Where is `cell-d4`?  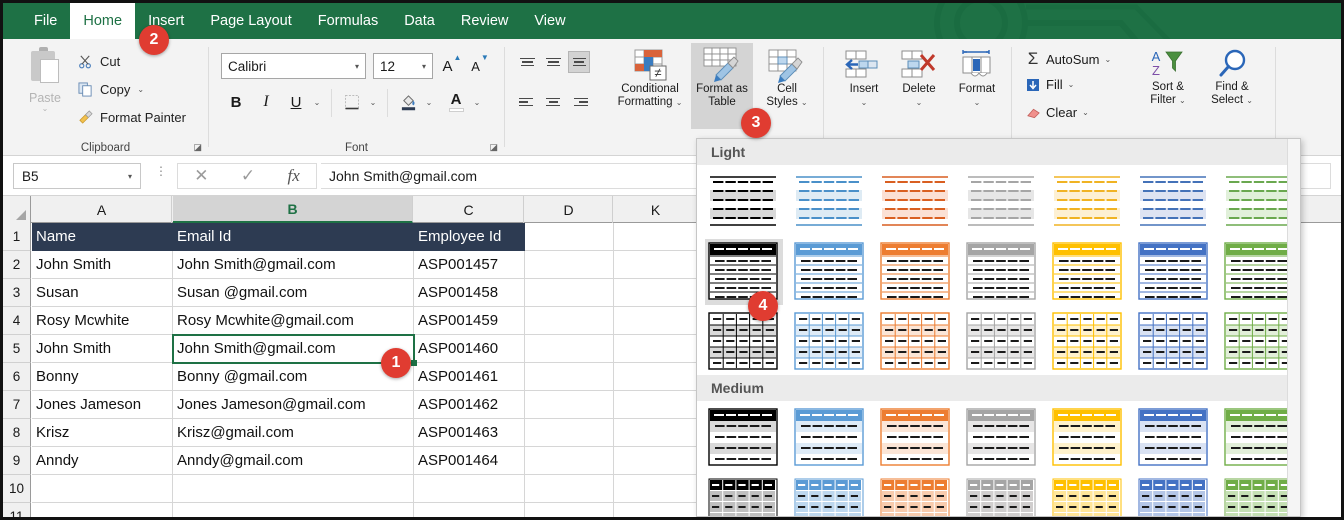 cell-d4 is located at coordinates (569, 321).